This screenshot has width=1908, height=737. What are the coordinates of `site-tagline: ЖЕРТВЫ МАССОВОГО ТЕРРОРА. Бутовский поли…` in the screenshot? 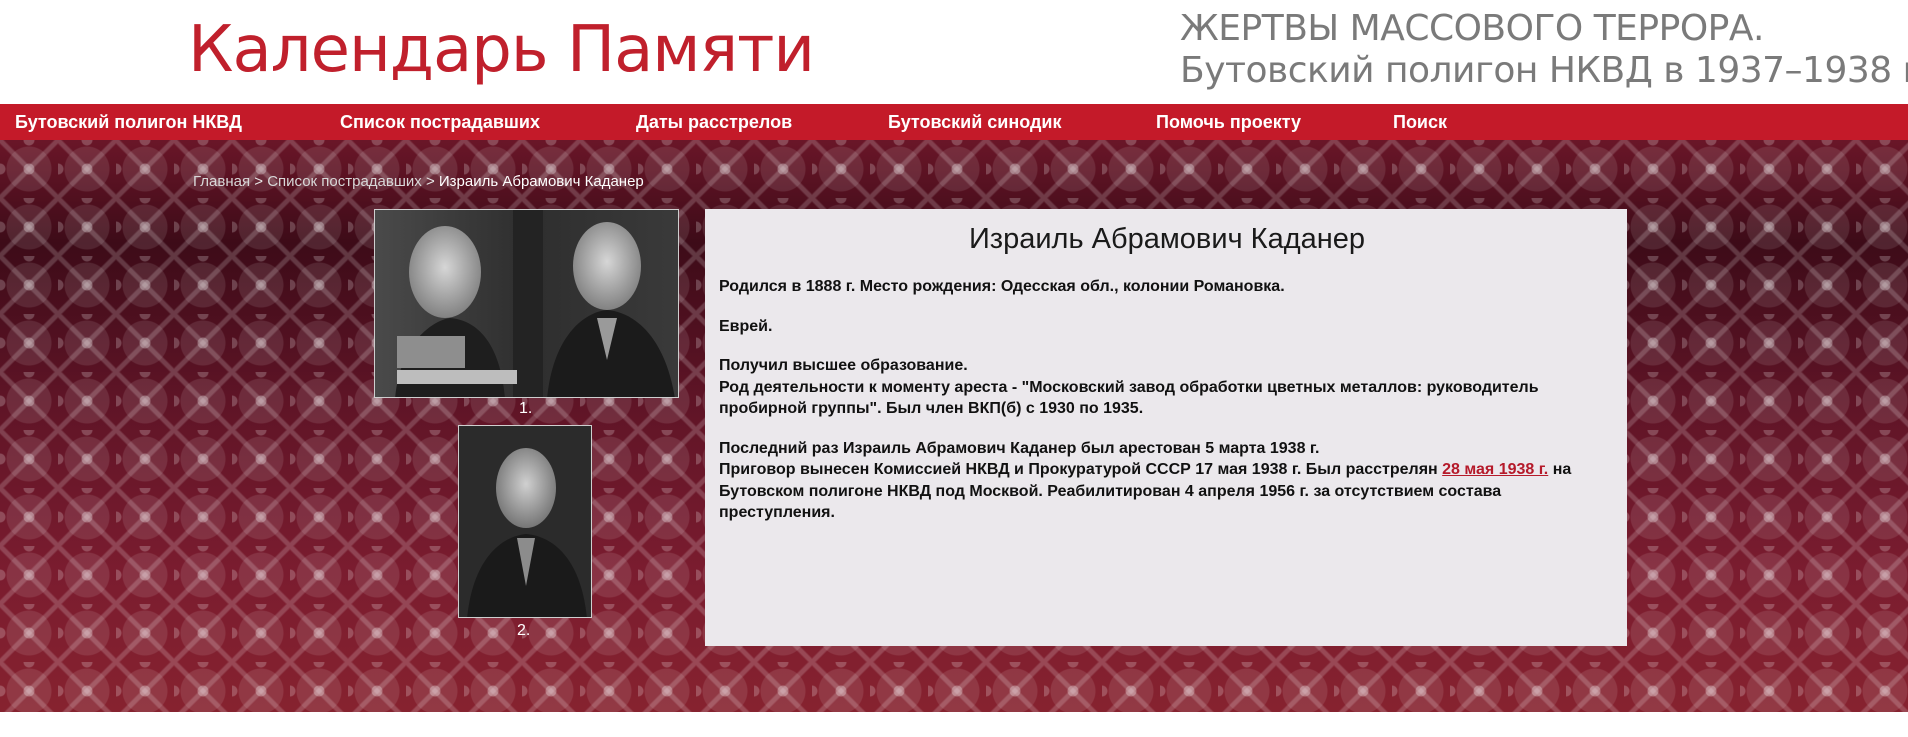 It's located at (1544, 50).